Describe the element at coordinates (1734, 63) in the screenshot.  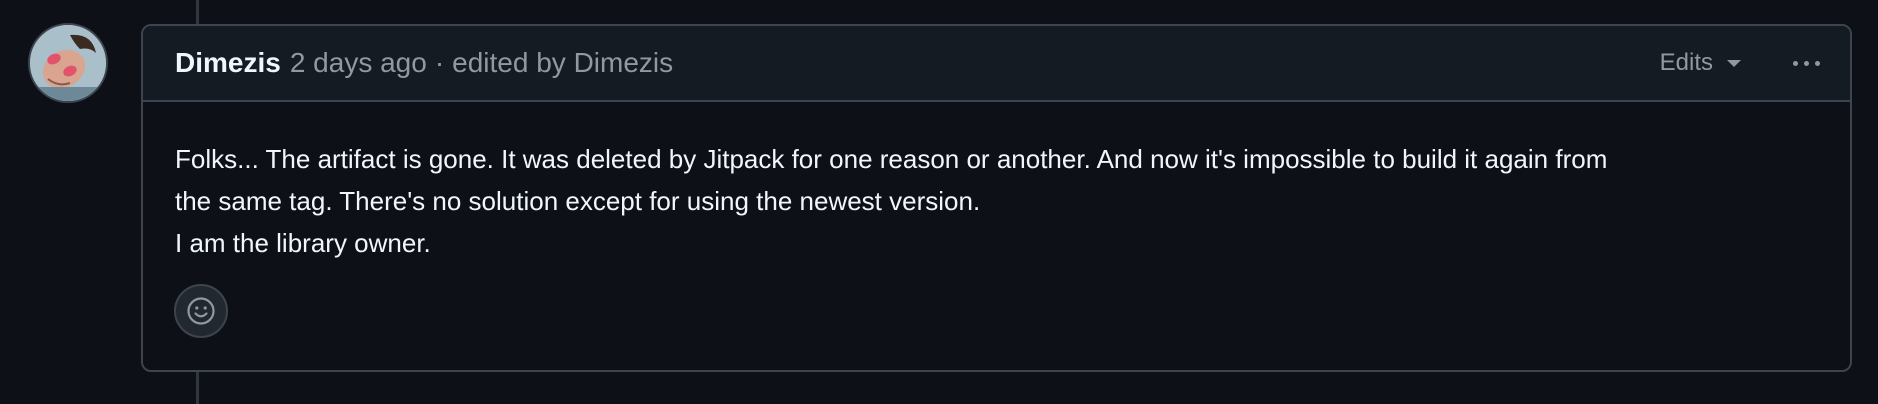
I see `triangle-down-icon` at that location.